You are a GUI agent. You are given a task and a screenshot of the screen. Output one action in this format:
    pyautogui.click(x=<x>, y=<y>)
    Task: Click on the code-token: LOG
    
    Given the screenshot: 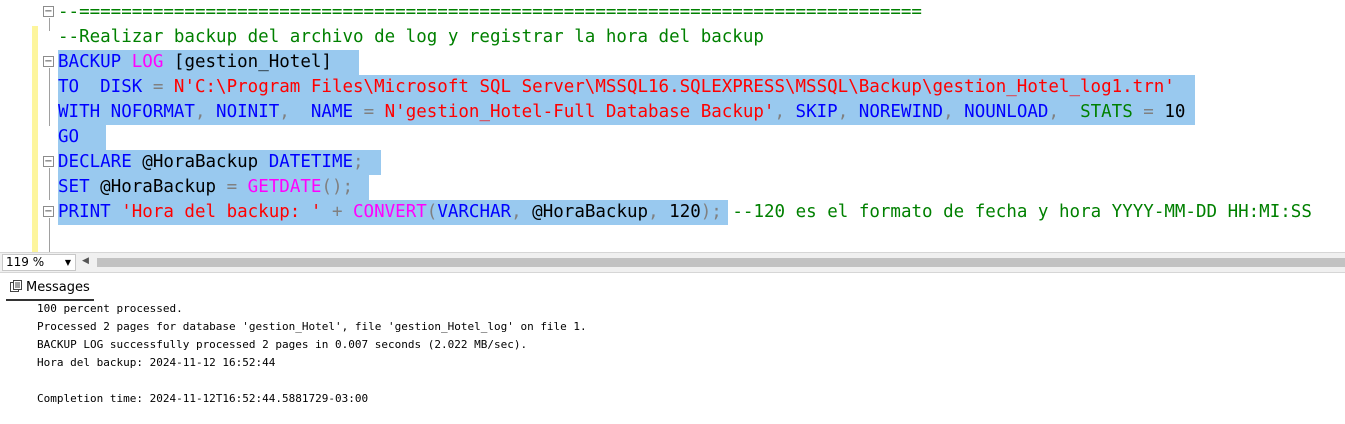 What is the action you would take?
    pyautogui.click(x=147, y=62)
    